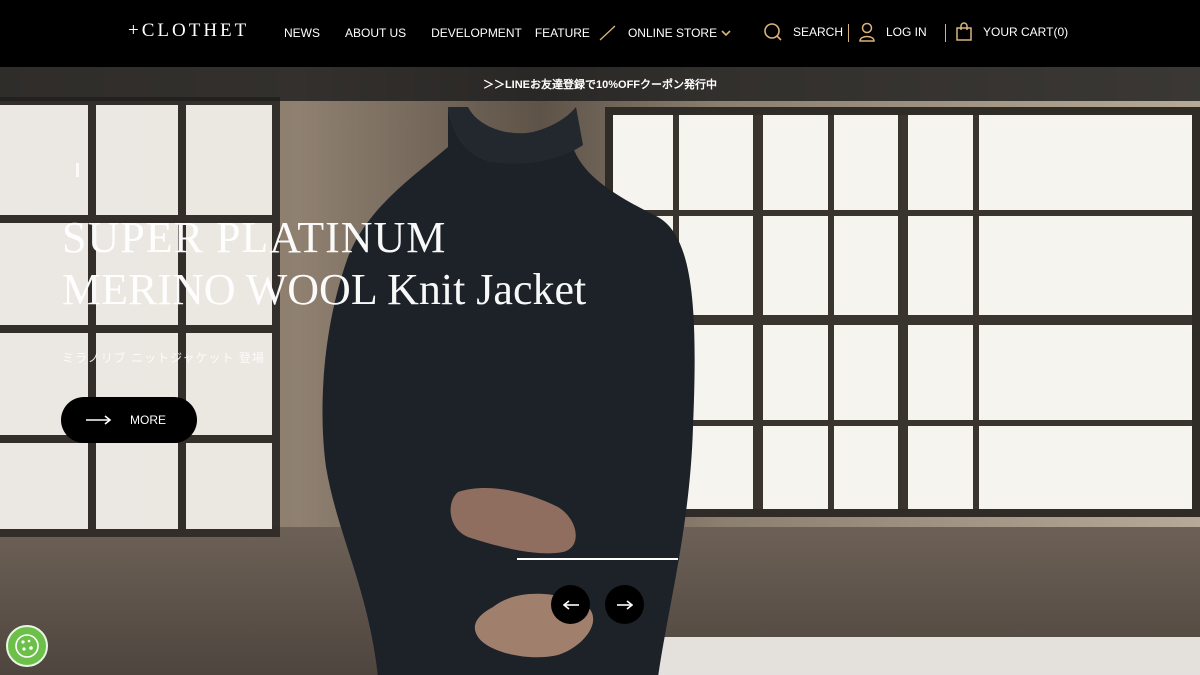  Describe the element at coordinates (600, 84) in the screenshot. I see `announcement-bar: ＞＞LINEお友達登録で10%OFFクーポン発行中` at that location.